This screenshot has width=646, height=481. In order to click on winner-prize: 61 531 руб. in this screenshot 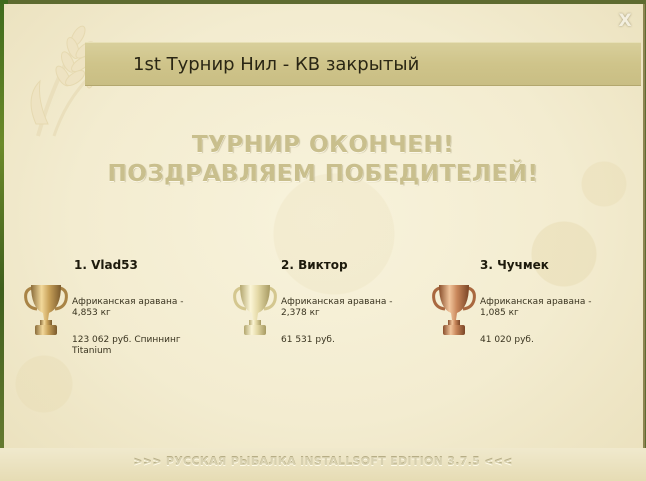, I will do `click(308, 340)`.